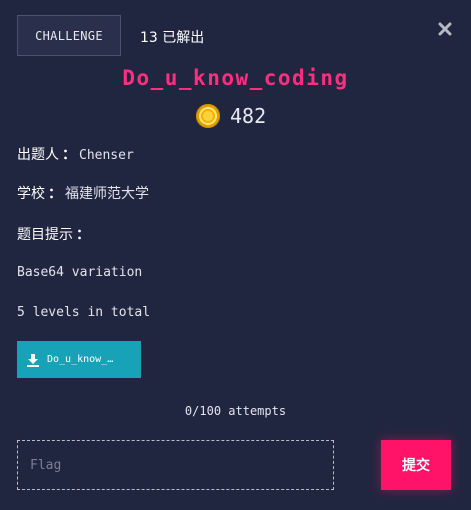 This screenshot has width=471, height=510. I want to click on solve-count: 13 已解出, so click(172, 38).